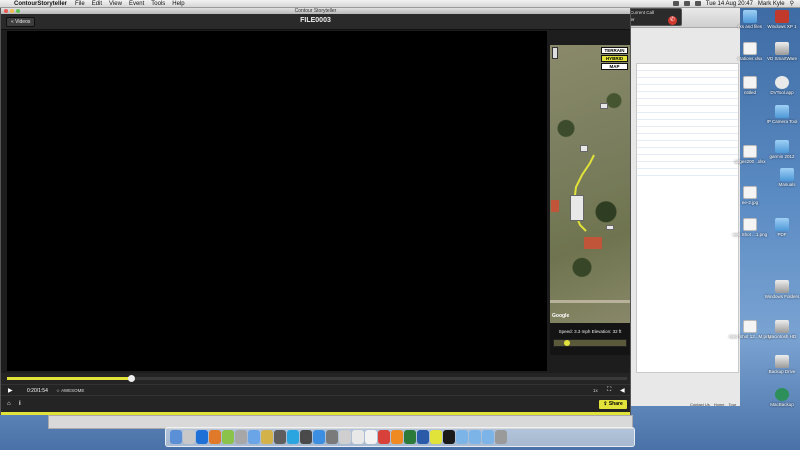 This screenshot has height=450, width=800. I want to click on trash-icon, so click(501, 437).